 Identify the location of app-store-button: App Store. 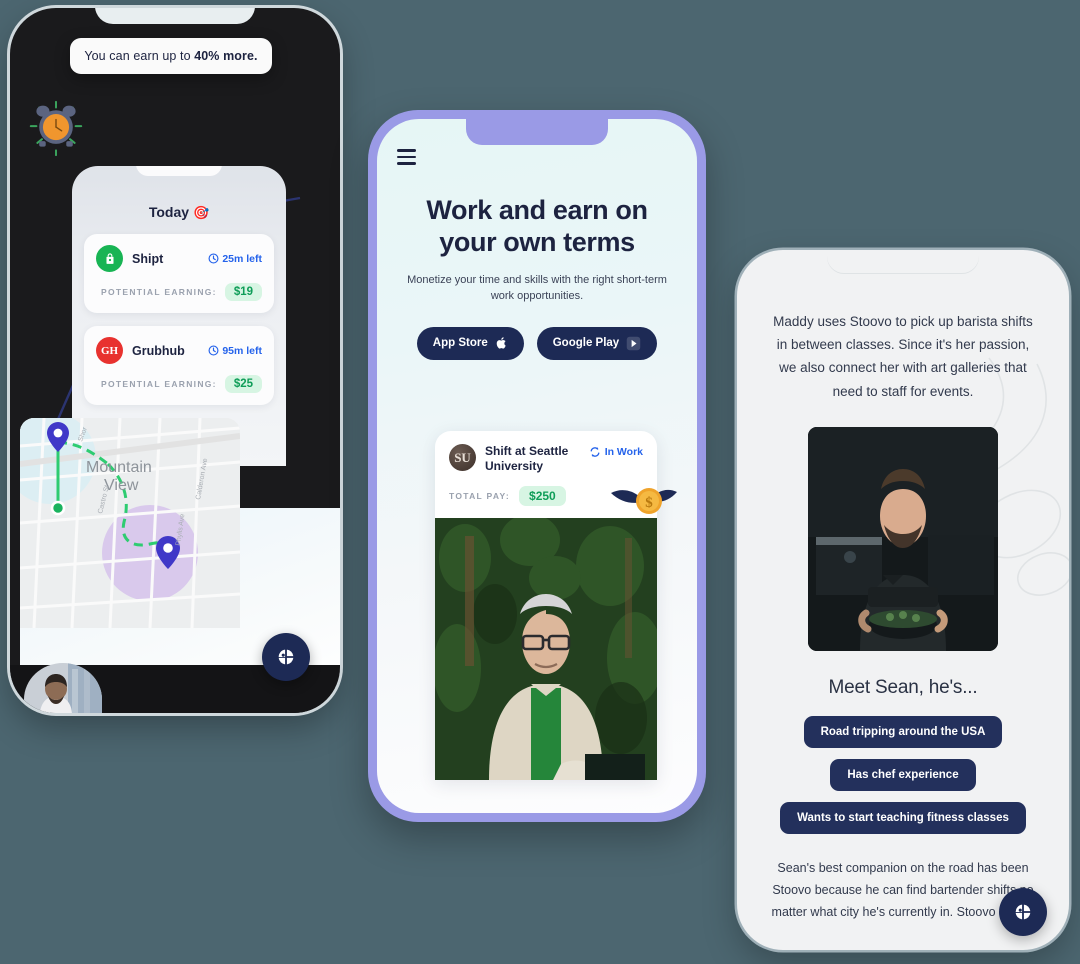
(470, 343).